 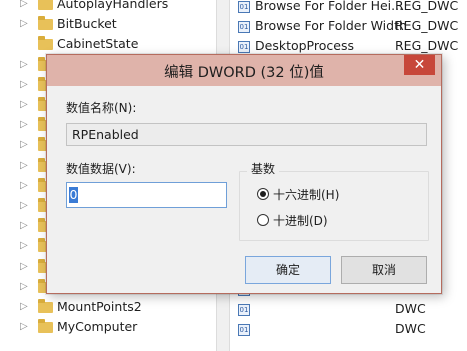 What do you see at coordinates (331, 26) in the screenshot?
I see `value-name: Browse For Folder Width` at bounding box center [331, 26].